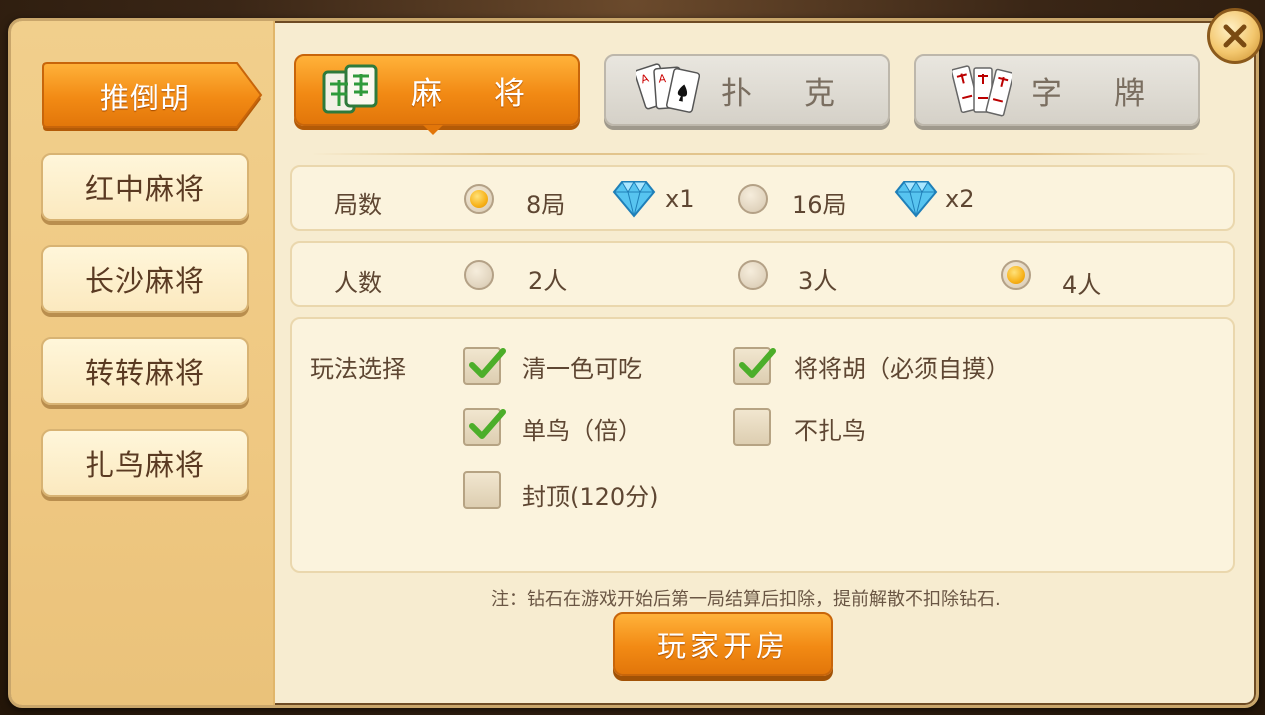 The height and width of the screenshot is (715, 1265). I want to click on rule-qingyise-text: 清一色可吃, so click(582, 369).